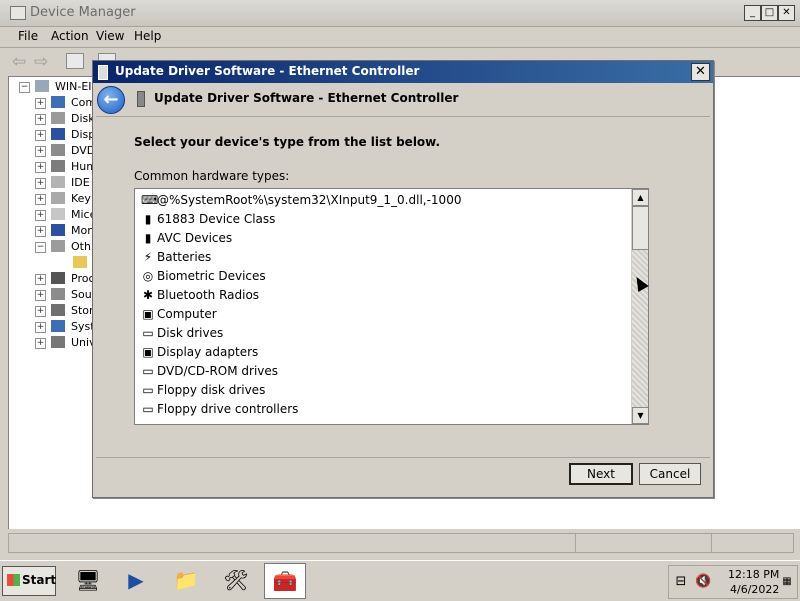  I want to click on list-item: ▣ Display adapters, so click(382, 352).